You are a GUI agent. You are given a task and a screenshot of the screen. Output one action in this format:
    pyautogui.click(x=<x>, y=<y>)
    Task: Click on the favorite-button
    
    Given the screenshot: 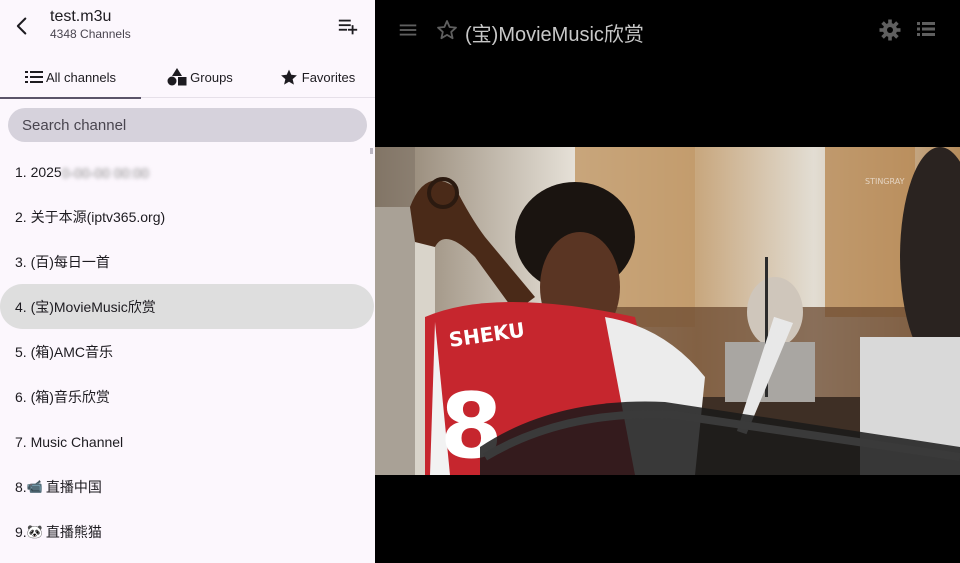 What is the action you would take?
    pyautogui.click(x=447, y=30)
    